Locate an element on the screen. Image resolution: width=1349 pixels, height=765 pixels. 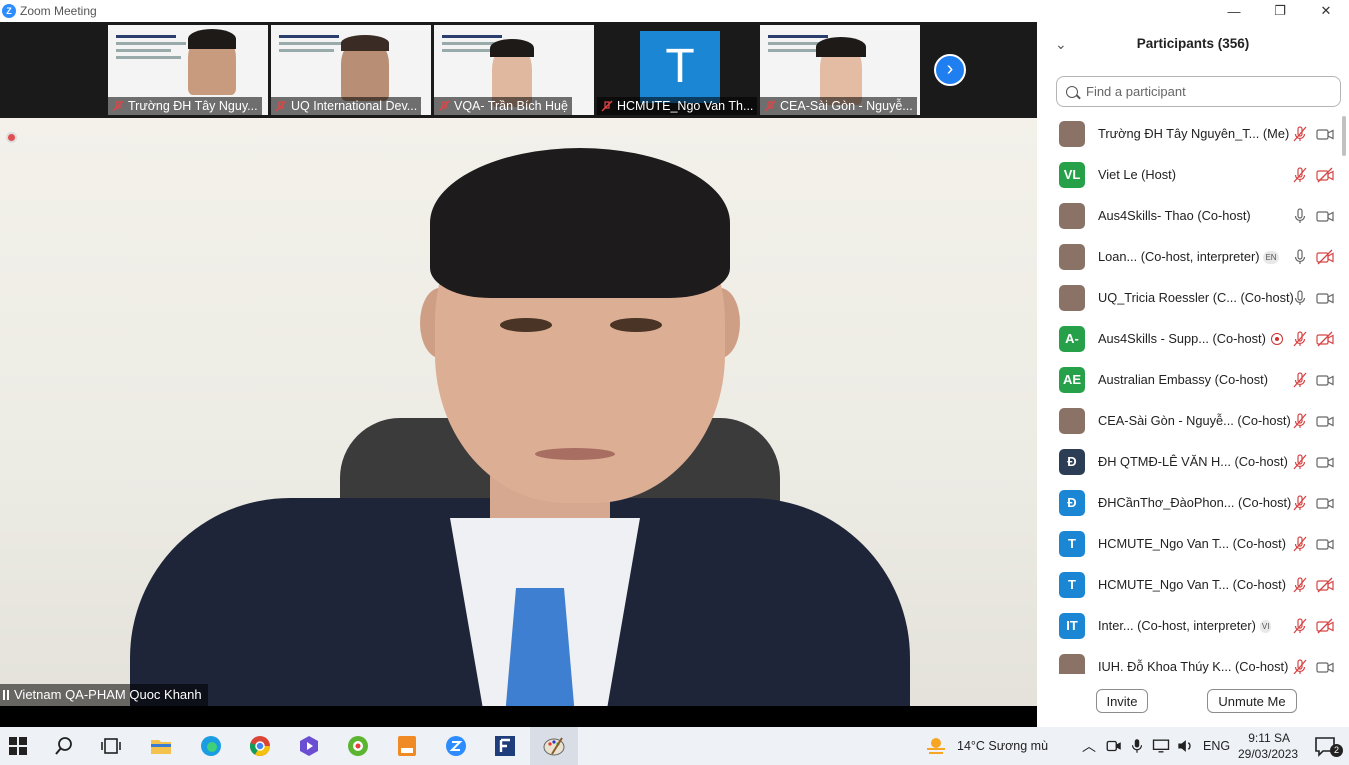
weather-text: 14°C Sương mù is located at coordinates (1002, 746).